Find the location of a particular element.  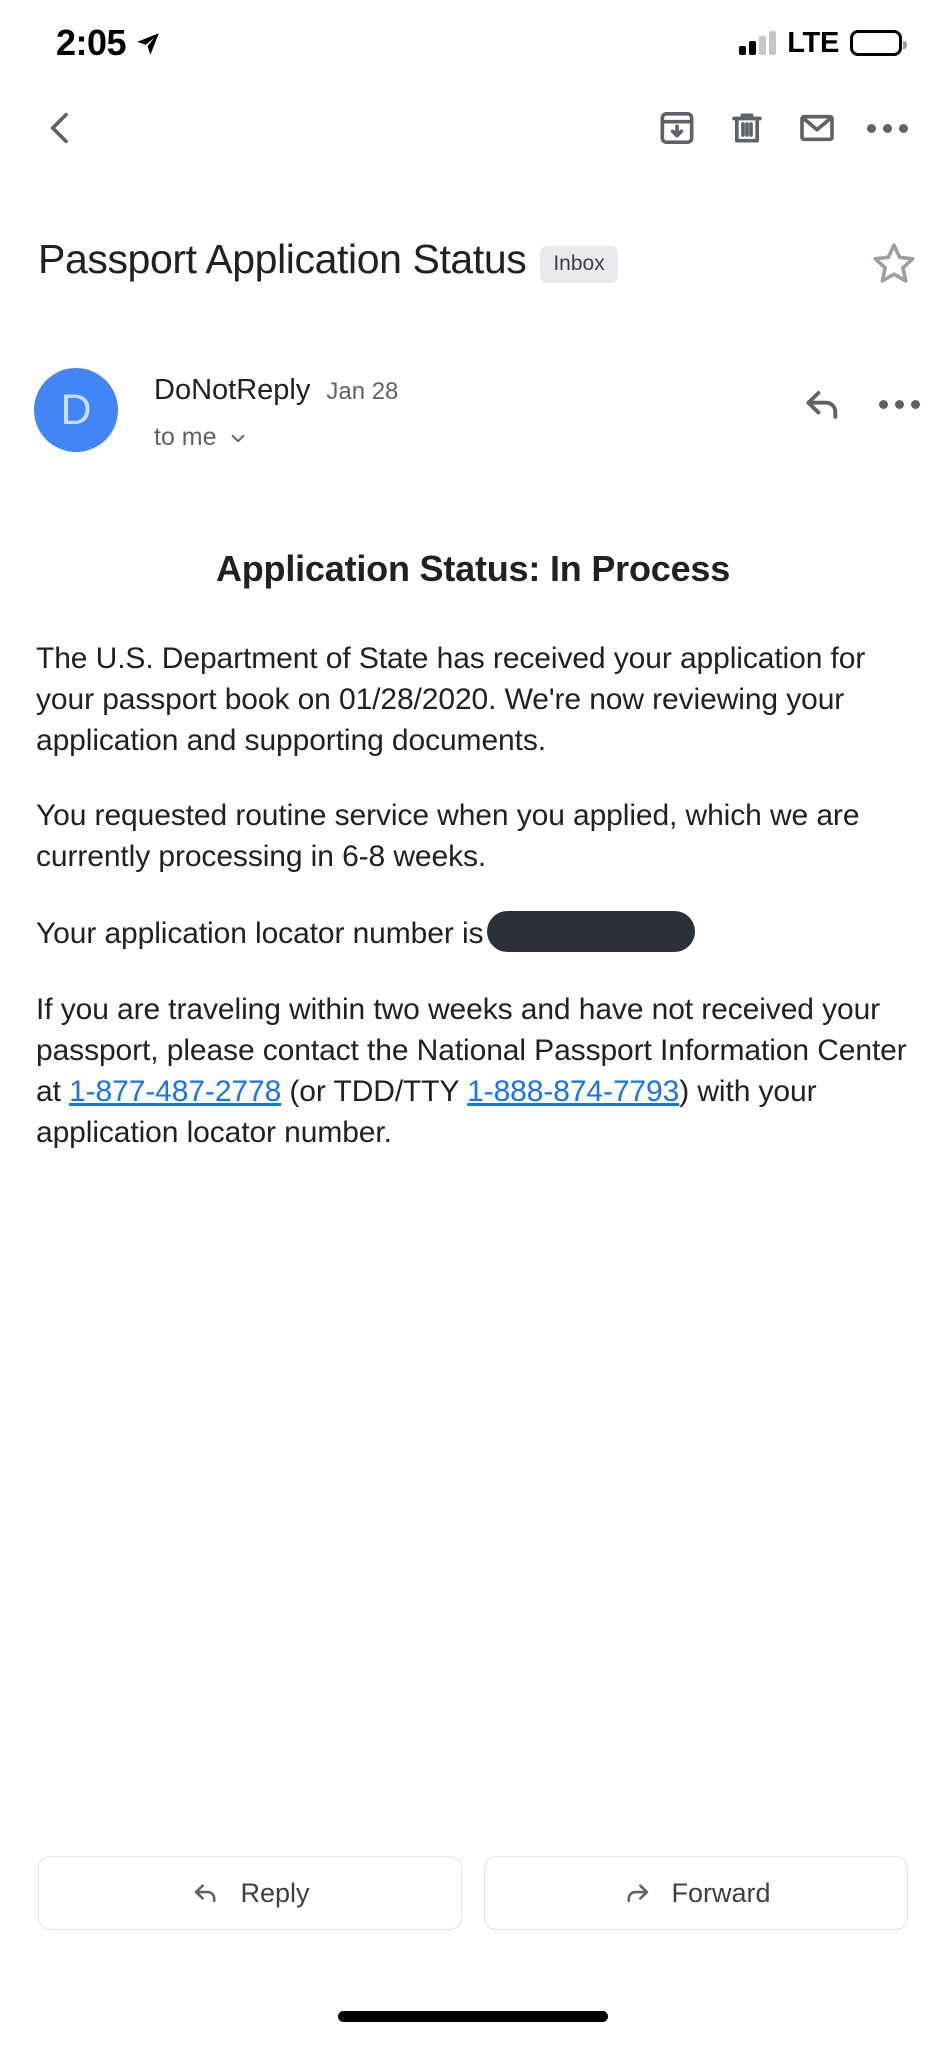

location-arrow-icon is located at coordinates (148, 44).